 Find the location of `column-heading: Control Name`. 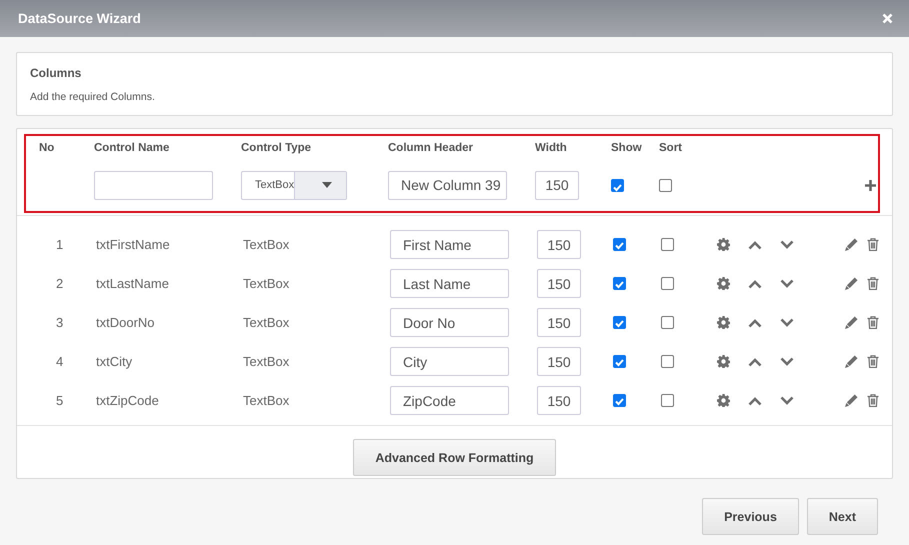

column-heading: Control Name is located at coordinates (132, 148).